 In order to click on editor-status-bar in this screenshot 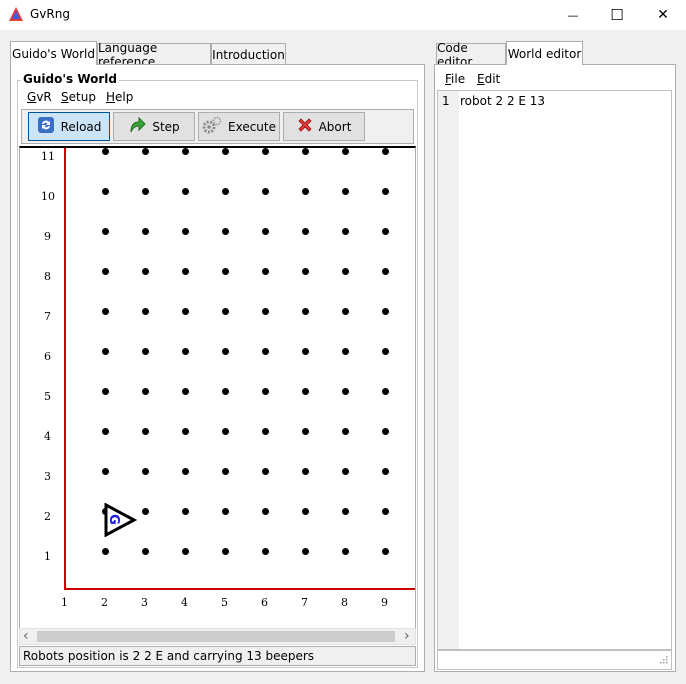, I will do `click(554, 660)`.